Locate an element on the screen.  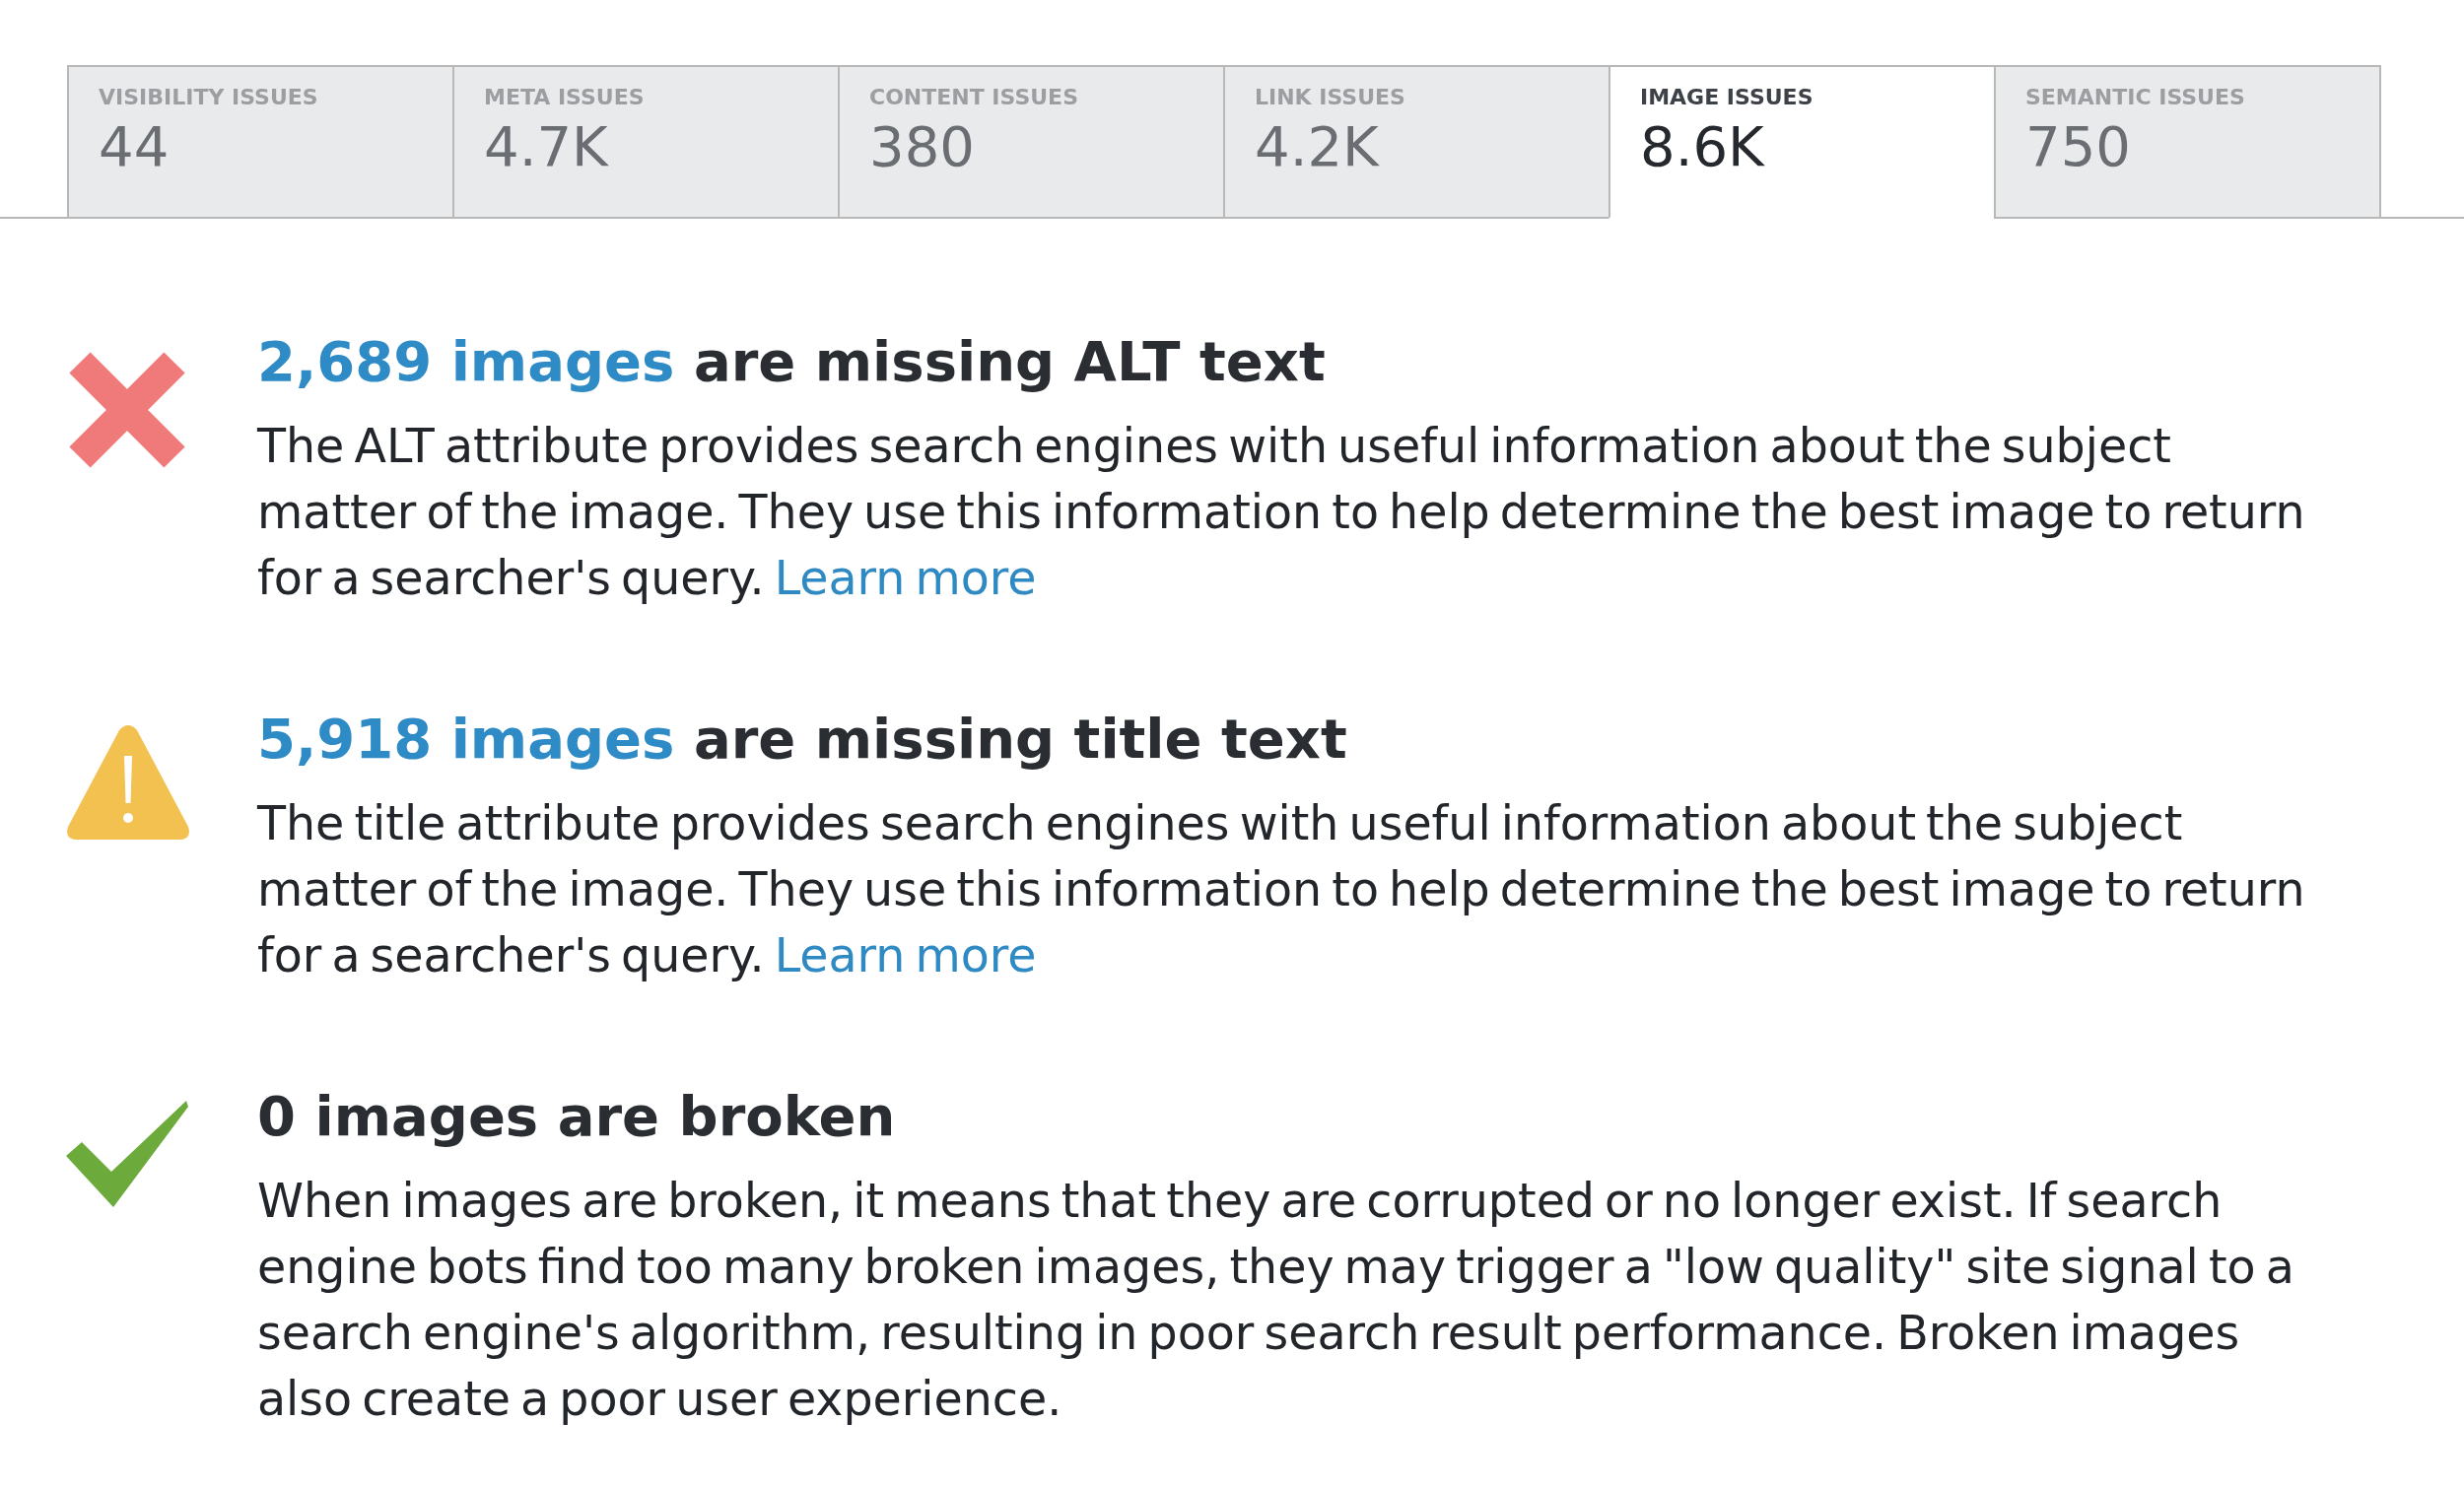
issue-description: The title attribute provides search engines with useful information about the subject matter of the image. They use this information to help determine the best image to return for a searcher's query. Learn more is located at coordinates (1281, 889).